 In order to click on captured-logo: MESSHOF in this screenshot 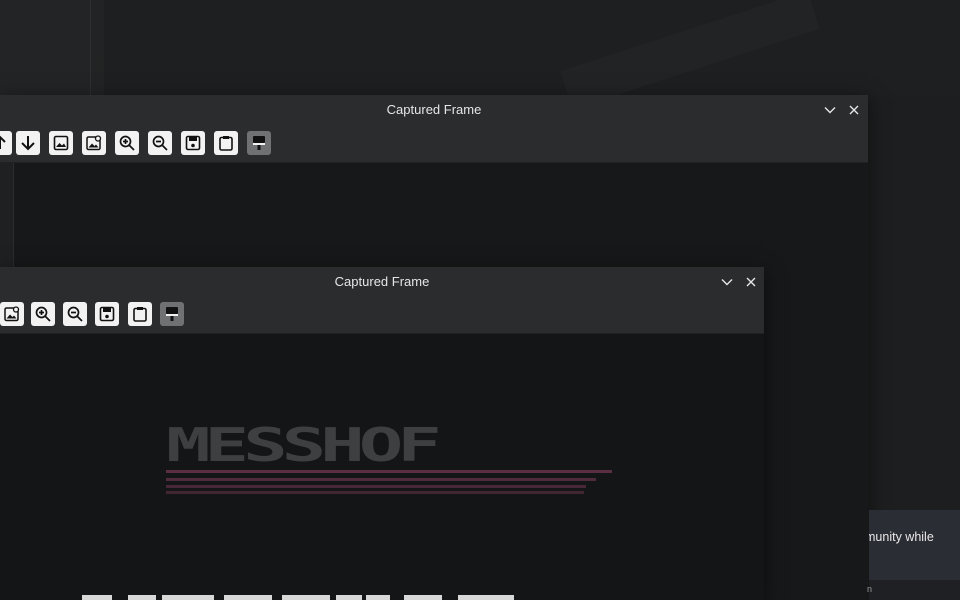, I will do `click(389, 458)`.